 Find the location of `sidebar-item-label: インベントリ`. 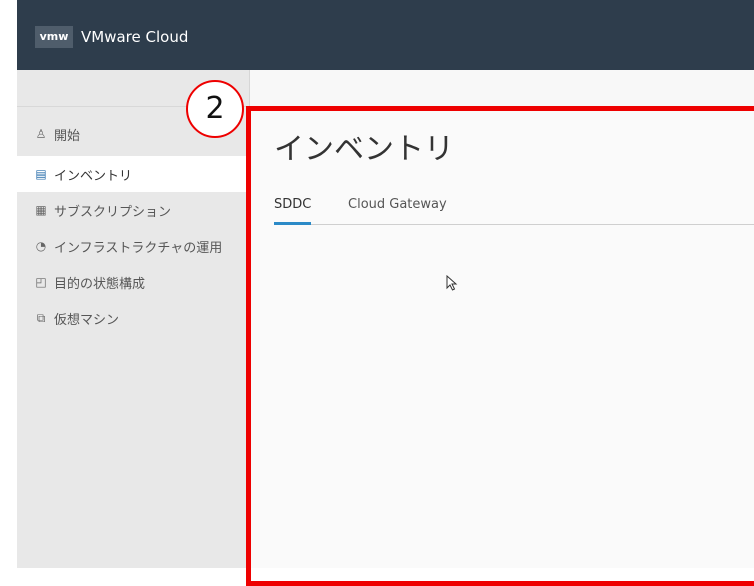

sidebar-item-label: インベントリ is located at coordinates (93, 176).